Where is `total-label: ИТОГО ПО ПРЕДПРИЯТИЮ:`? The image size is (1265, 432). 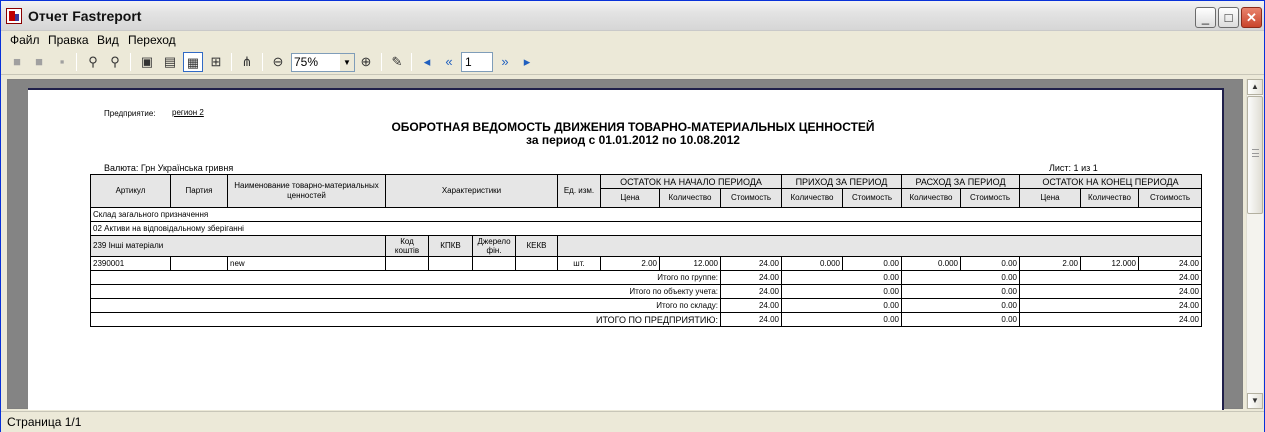
total-label: ИТОГО ПО ПРЕДПРИЯТИЮ: is located at coordinates (405, 319).